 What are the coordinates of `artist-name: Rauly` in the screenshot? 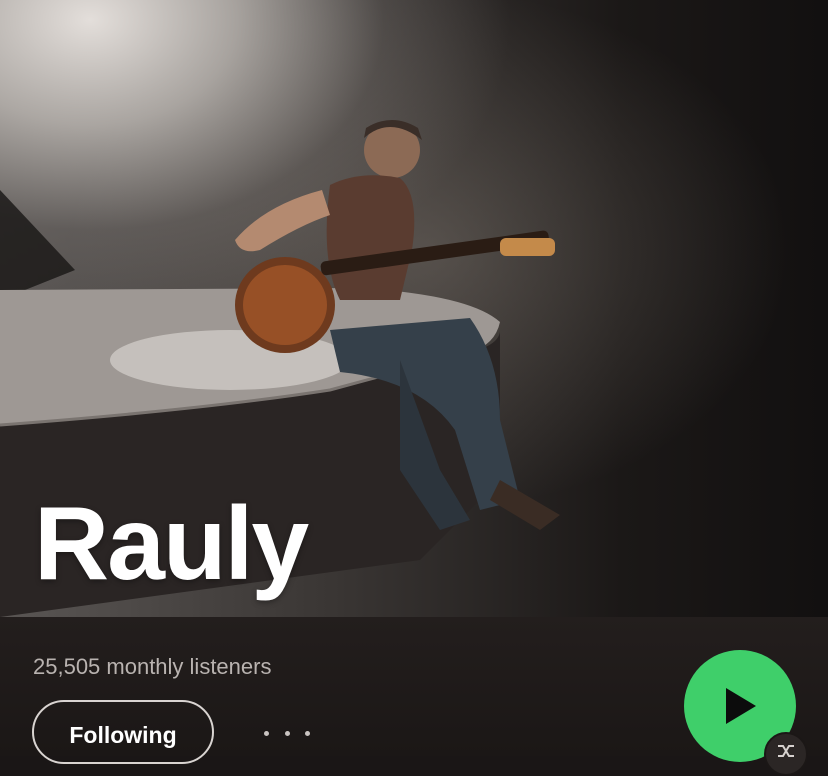 It's located at (171, 544).